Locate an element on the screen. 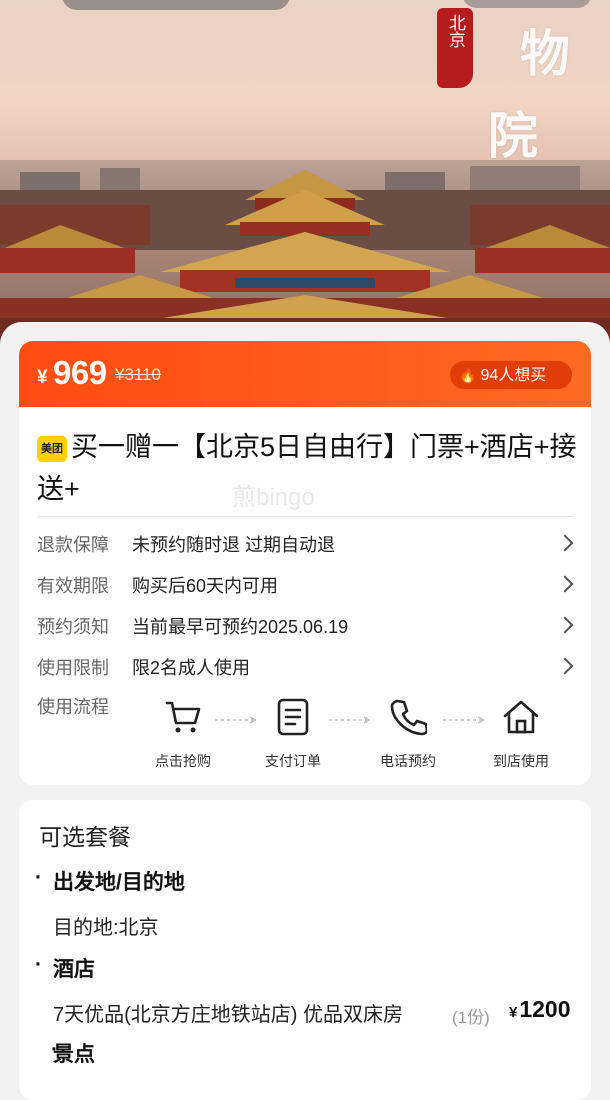  home-icon is located at coordinates (521, 717).